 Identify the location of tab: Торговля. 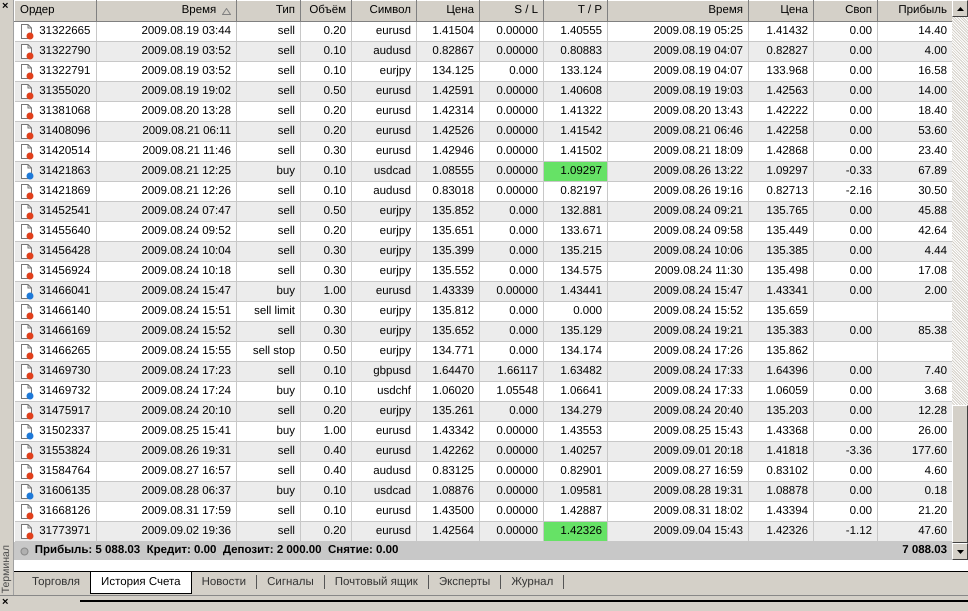
(56, 582).